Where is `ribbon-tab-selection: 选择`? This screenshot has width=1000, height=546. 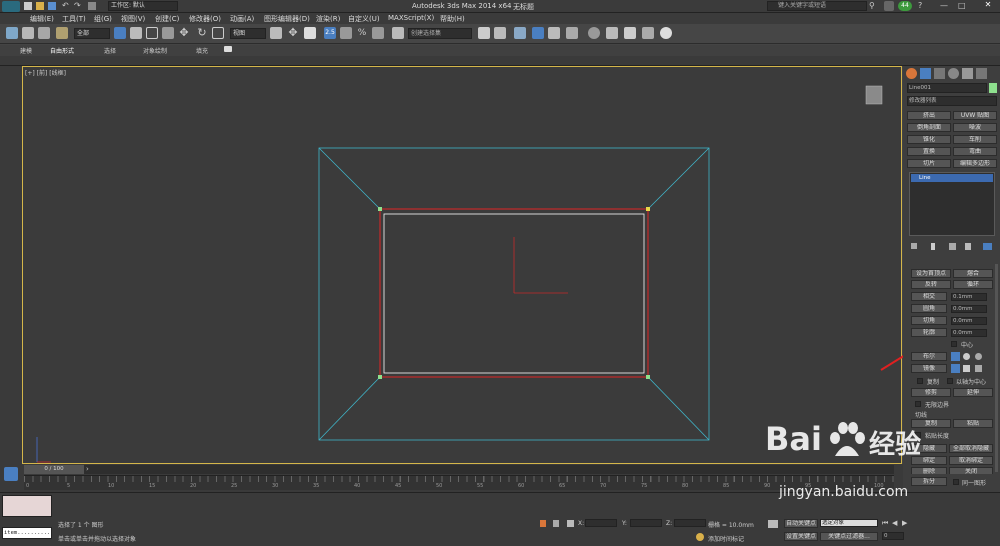
ribbon-tab-selection: 选择 is located at coordinates (110, 50).